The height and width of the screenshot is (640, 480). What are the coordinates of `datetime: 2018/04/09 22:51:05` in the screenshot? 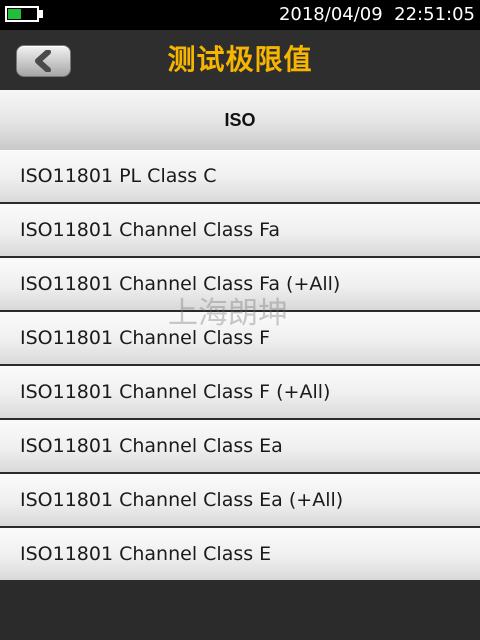 It's located at (377, 15).